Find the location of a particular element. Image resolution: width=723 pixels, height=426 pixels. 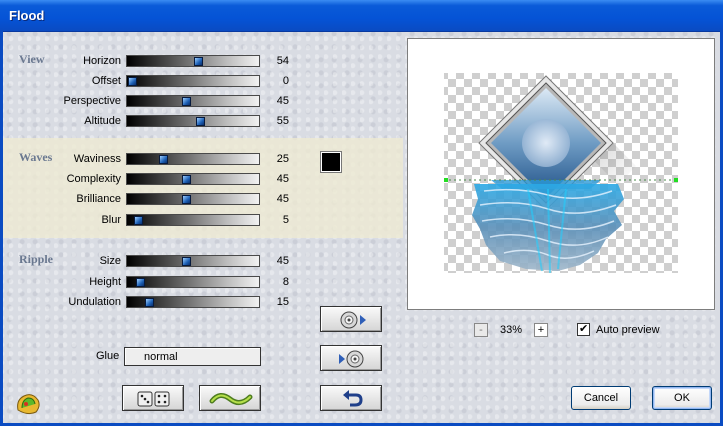

offset-slider-thumb is located at coordinates (133, 81).